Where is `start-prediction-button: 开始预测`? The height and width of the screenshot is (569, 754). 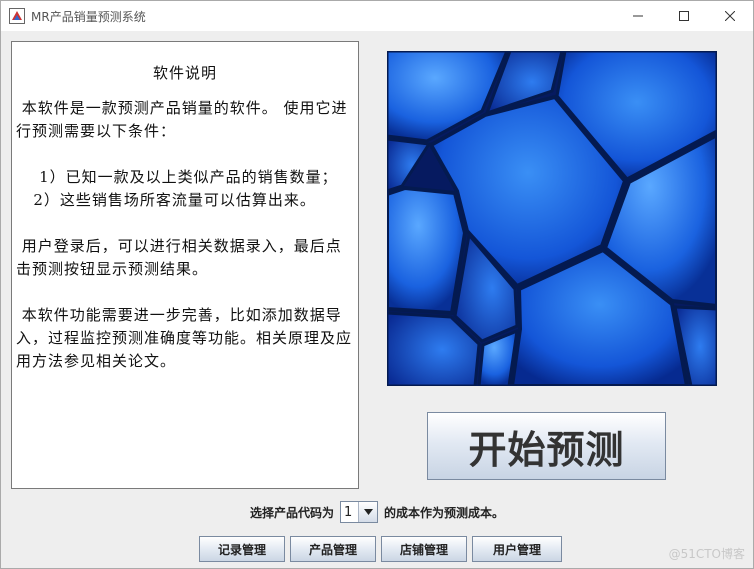
start-prediction-button: 开始预测 is located at coordinates (546, 446).